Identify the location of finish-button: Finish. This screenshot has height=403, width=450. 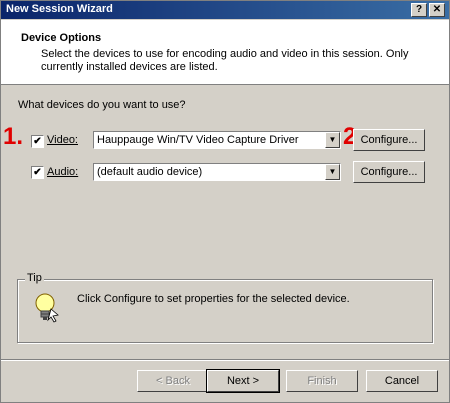
(322, 381).